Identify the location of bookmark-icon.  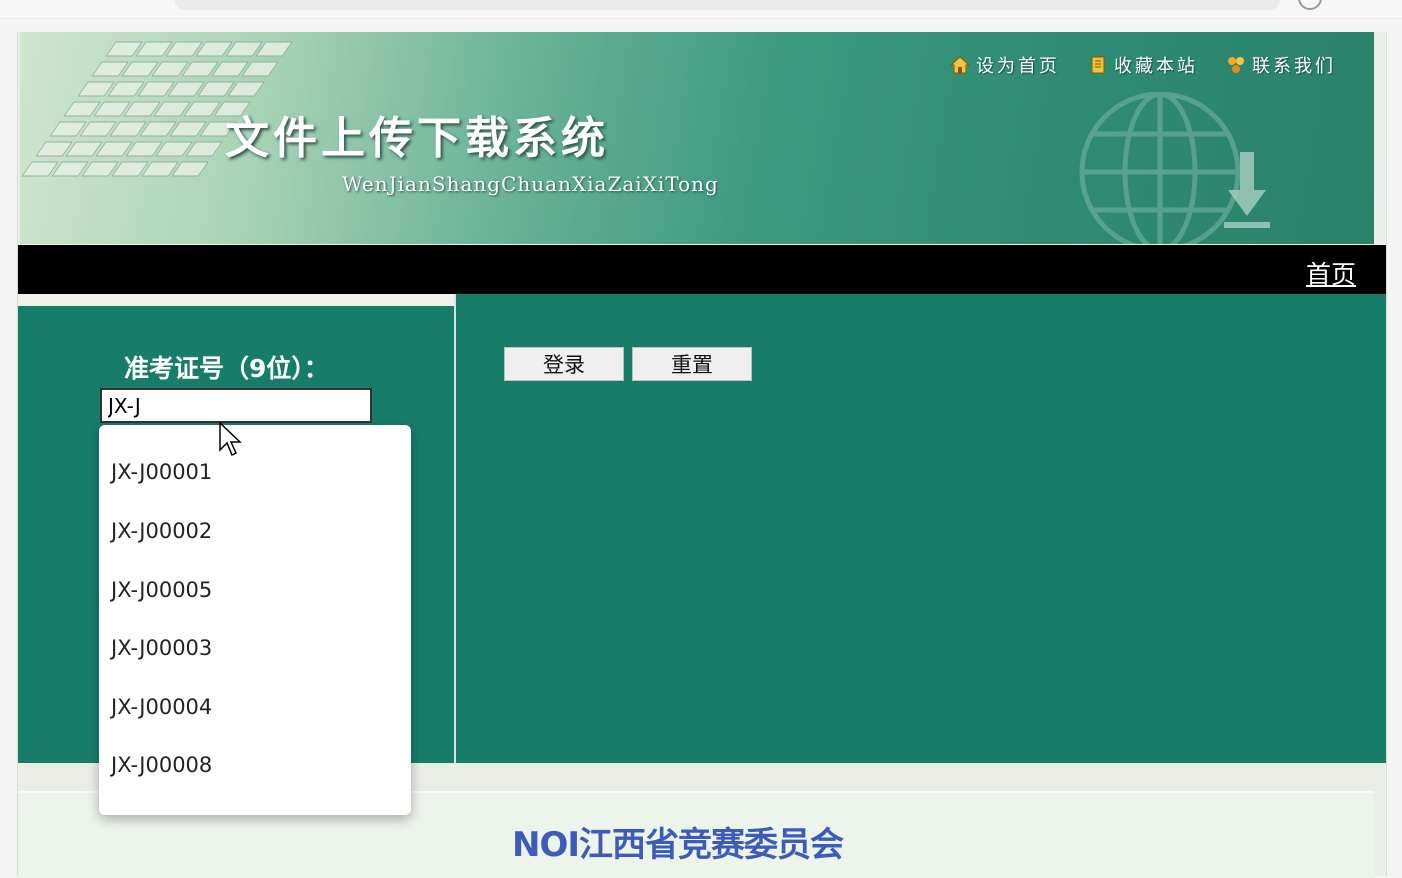
(1098, 65).